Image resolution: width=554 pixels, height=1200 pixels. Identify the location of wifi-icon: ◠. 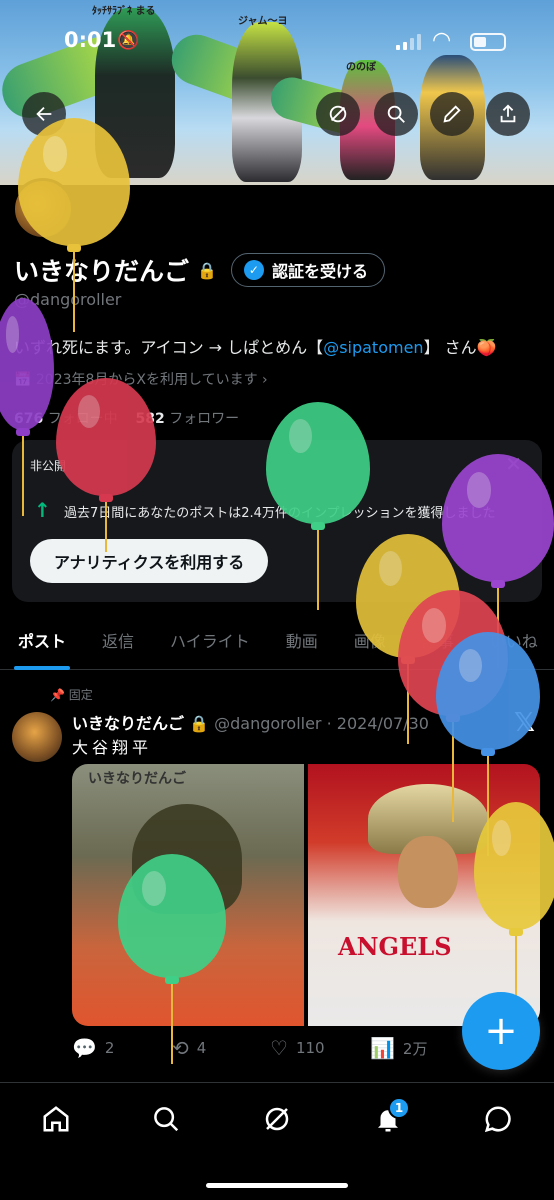
(442, 40).